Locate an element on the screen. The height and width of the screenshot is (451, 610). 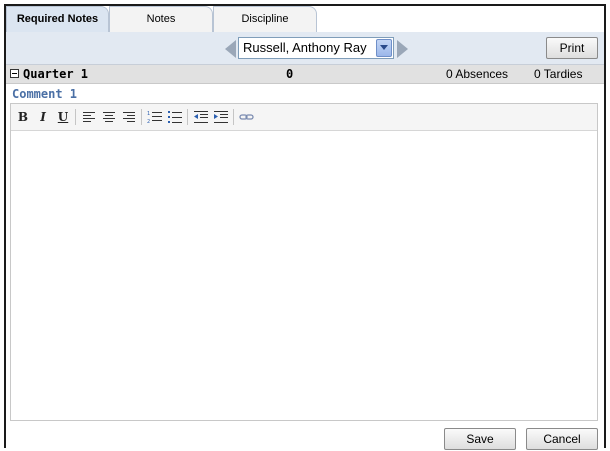
student-navigation: Russell, Anthony Ray Print is located at coordinates (305, 48).